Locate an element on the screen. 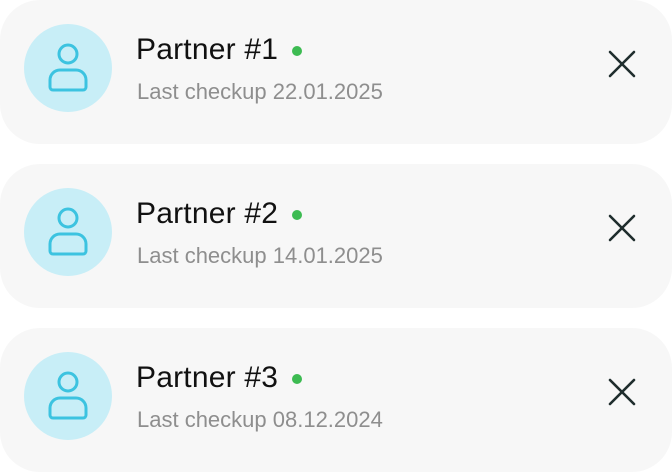 The image size is (672, 472). last-checkup-text: Last checkup 08.12.2024 is located at coordinates (260, 419).